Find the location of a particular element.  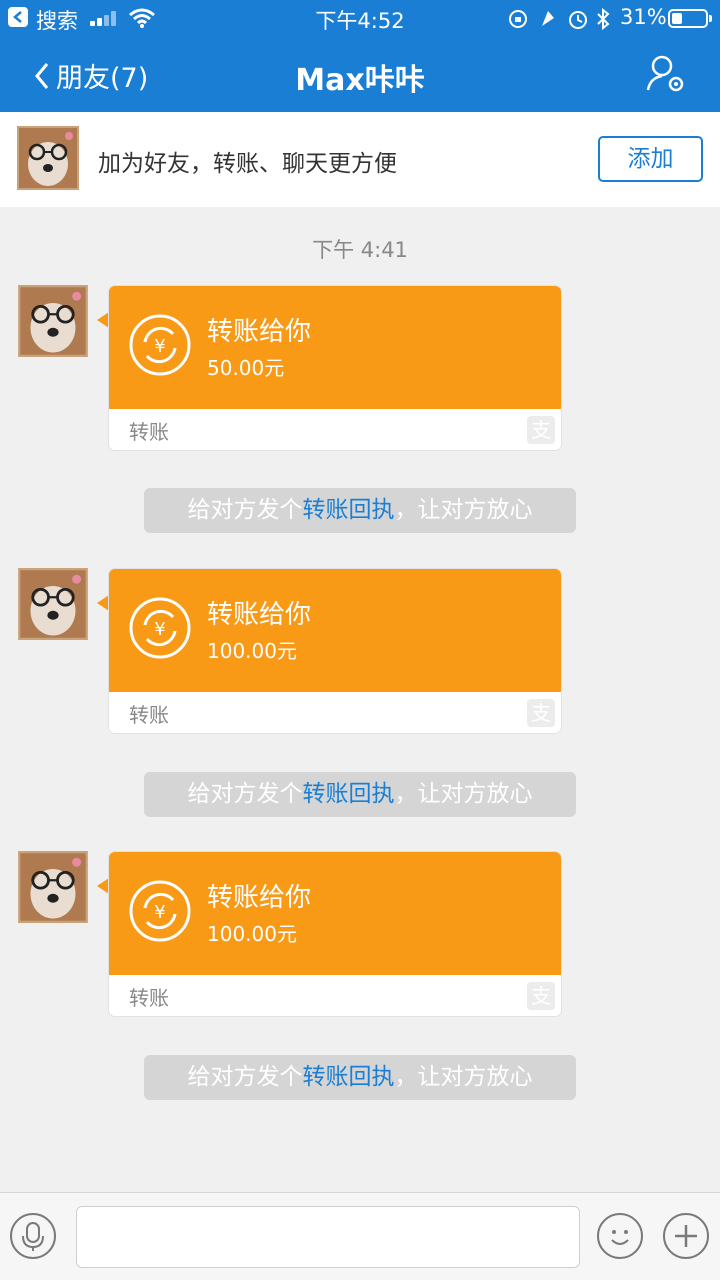

transfer-amount: 50.00元 is located at coordinates (246, 368).